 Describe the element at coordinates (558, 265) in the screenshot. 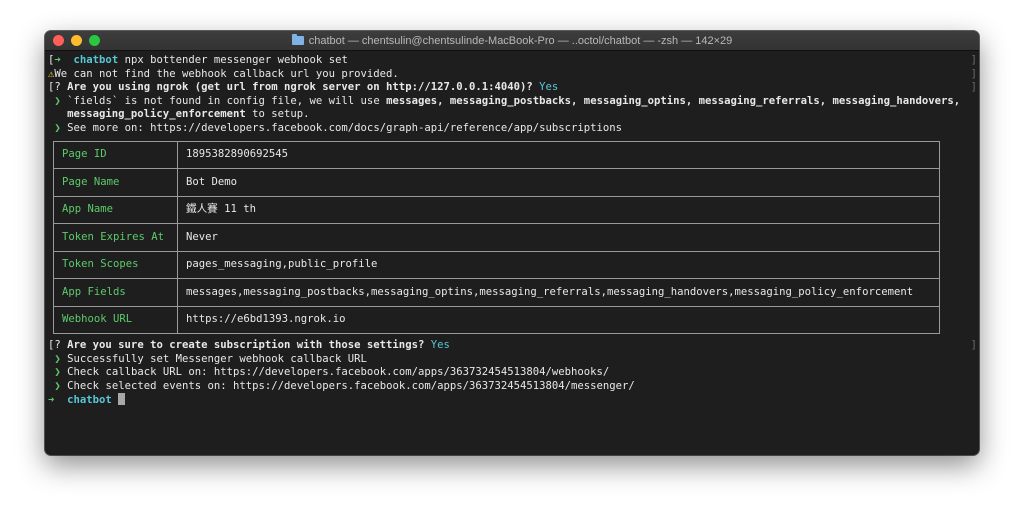

I see `row-value: pages_messaging,public_profile` at that location.